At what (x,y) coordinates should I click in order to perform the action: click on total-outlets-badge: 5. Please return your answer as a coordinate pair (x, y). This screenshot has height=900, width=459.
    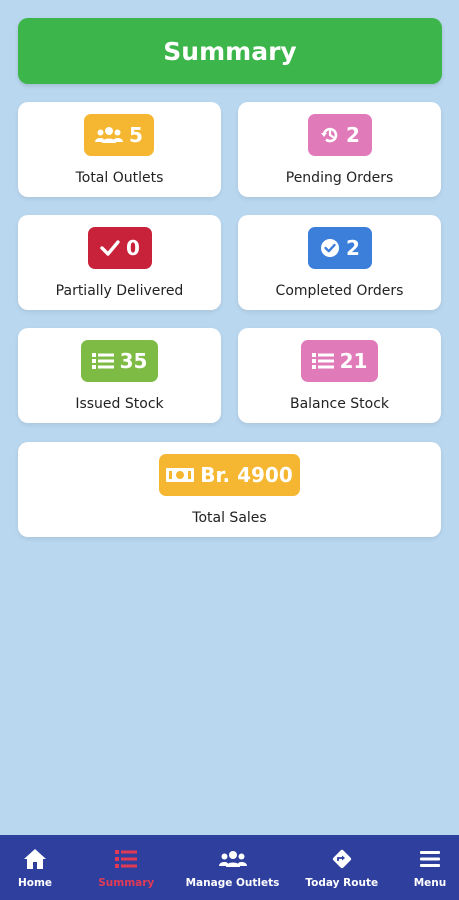
    Looking at the image, I should click on (119, 135).